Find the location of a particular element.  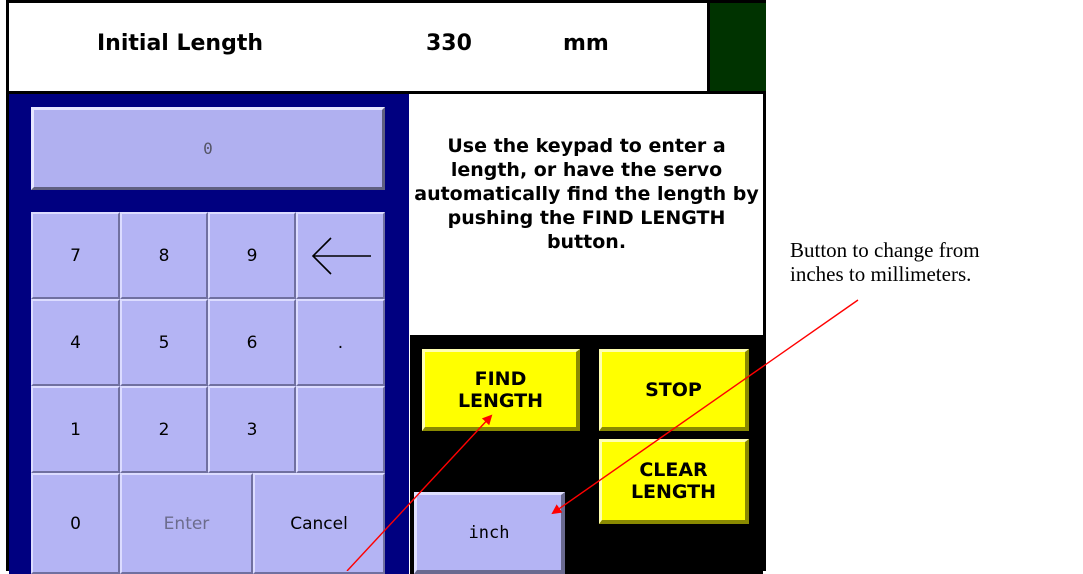

enter-button: Enter is located at coordinates (186, 523).